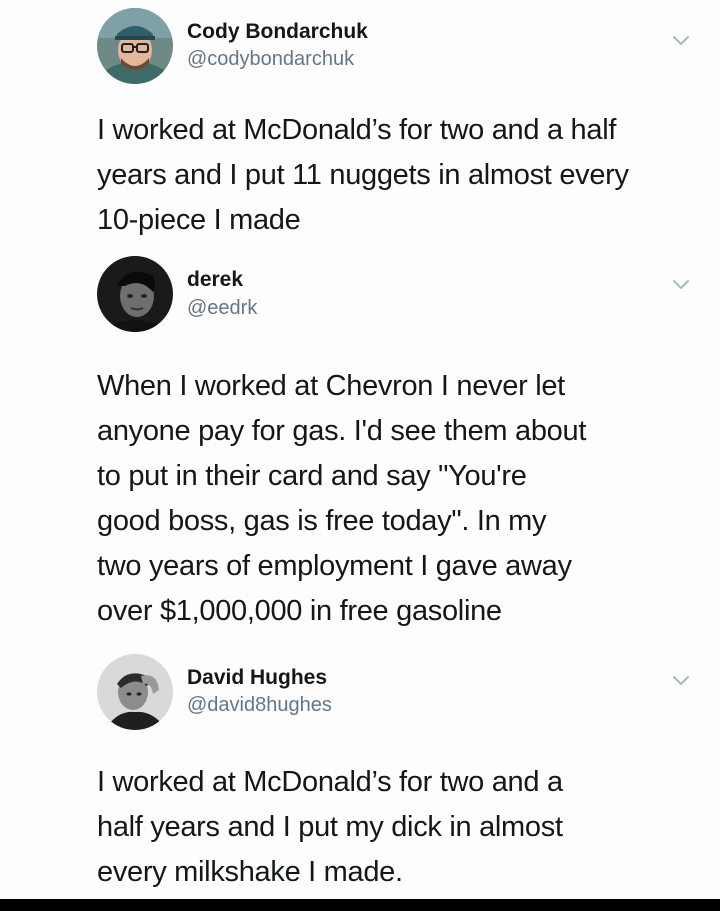 The image size is (720, 911). What do you see at coordinates (330, 827) in the screenshot?
I see `tweet-line: half years and I put my dick in almost` at bounding box center [330, 827].